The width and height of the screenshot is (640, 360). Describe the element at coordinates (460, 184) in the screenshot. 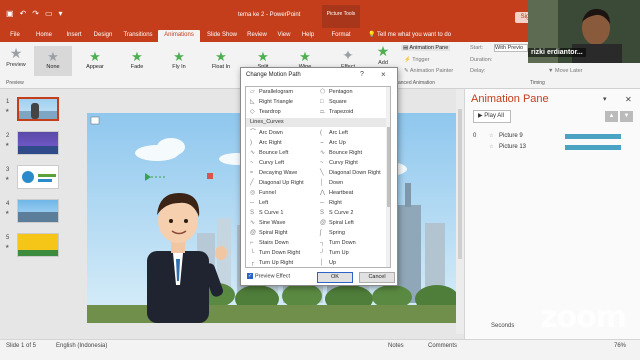

I see `scrollbar-thumb` at that location.